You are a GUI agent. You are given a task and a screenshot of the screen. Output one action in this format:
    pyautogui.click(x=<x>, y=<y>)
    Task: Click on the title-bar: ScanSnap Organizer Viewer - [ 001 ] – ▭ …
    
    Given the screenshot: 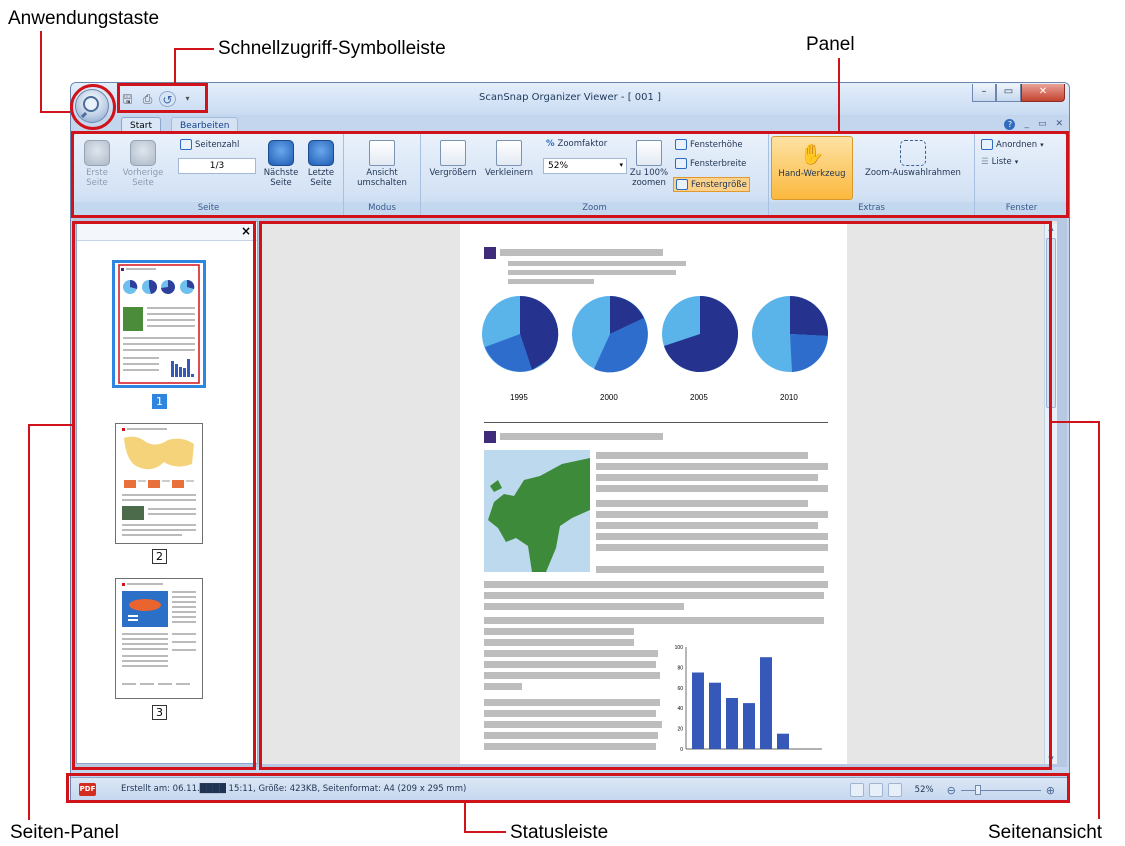 What is the action you would take?
    pyautogui.click(x=570, y=99)
    